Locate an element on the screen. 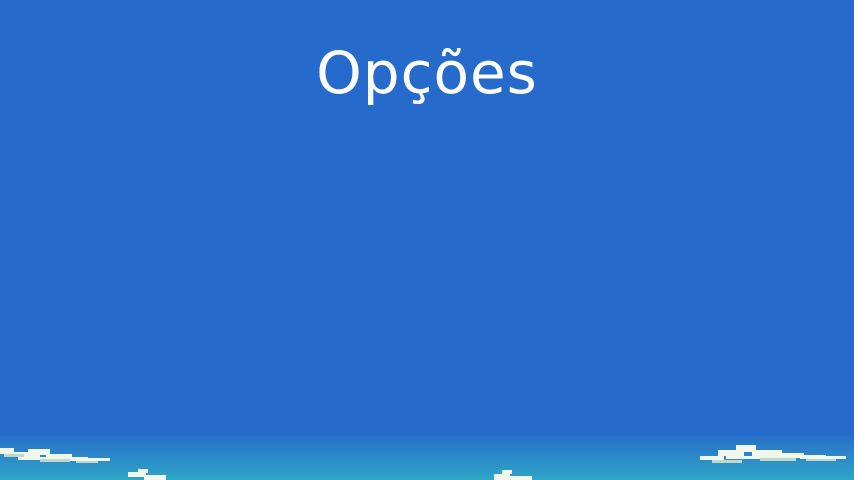 This screenshot has width=854, height=480. options-title: Opções is located at coordinates (427, 73).